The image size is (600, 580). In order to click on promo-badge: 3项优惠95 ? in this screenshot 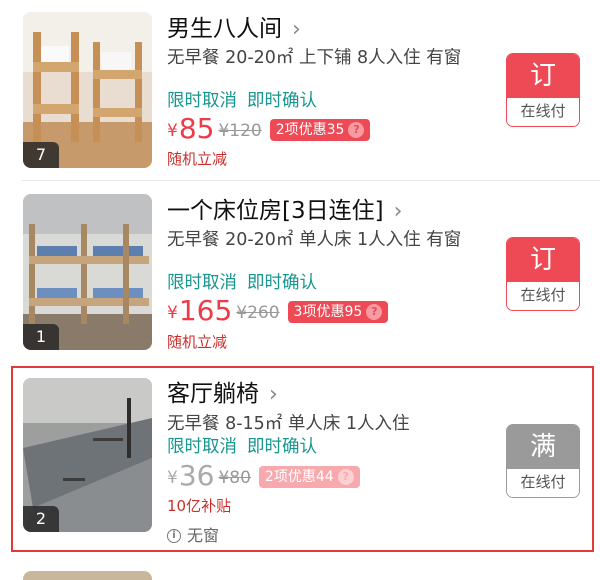, I will do `click(338, 312)`.